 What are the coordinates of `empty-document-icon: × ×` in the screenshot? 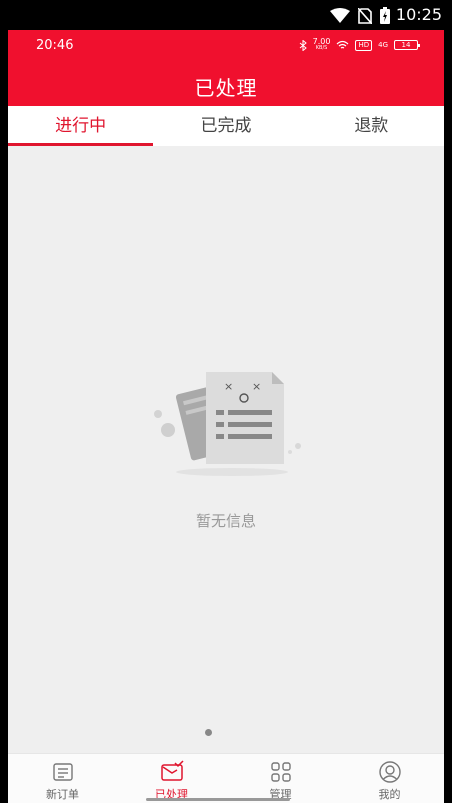 It's located at (227, 424).